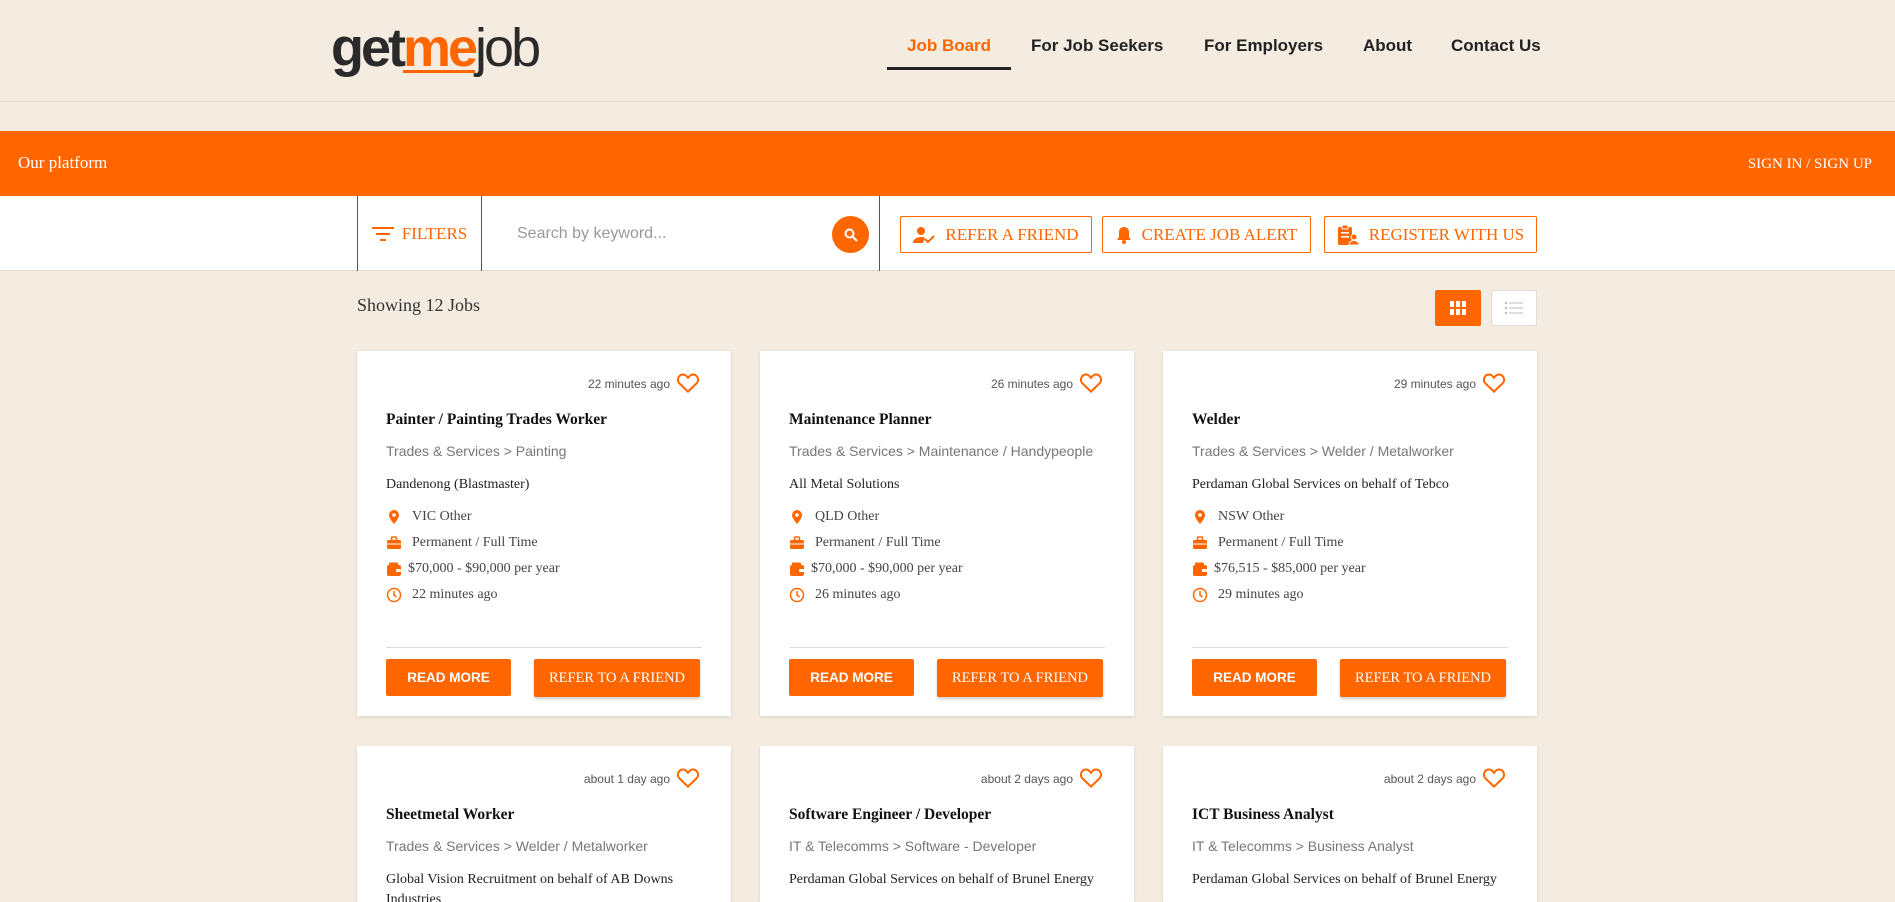 The width and height of the screenshot is (1895, 902). I want to click on job-location: VIC Other, so click(429, 517).